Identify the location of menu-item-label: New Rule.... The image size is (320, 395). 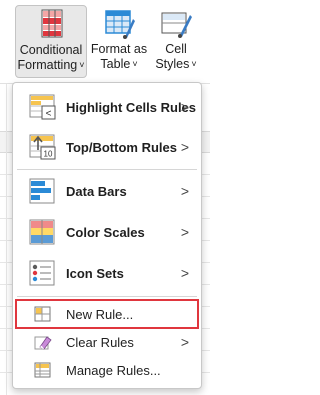
(100, 314).